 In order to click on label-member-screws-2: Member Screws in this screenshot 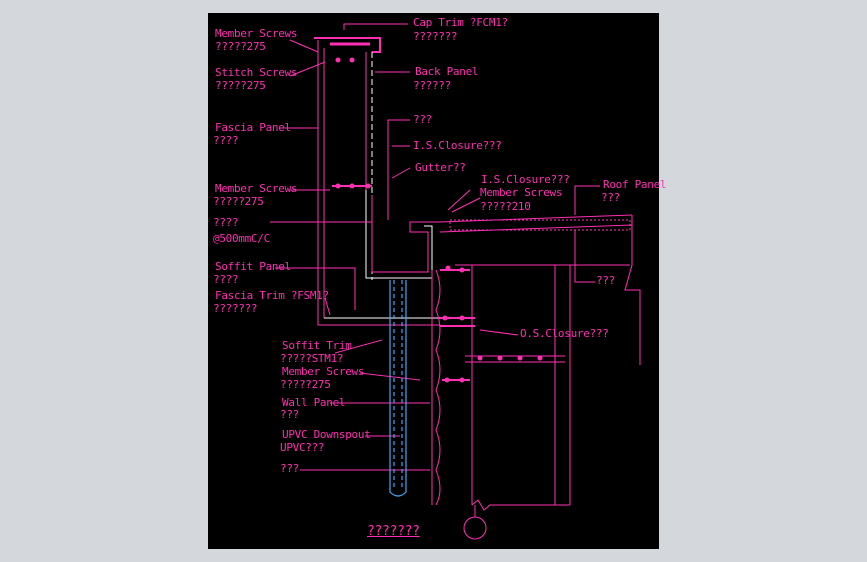, I will do `click(521, 192)`.